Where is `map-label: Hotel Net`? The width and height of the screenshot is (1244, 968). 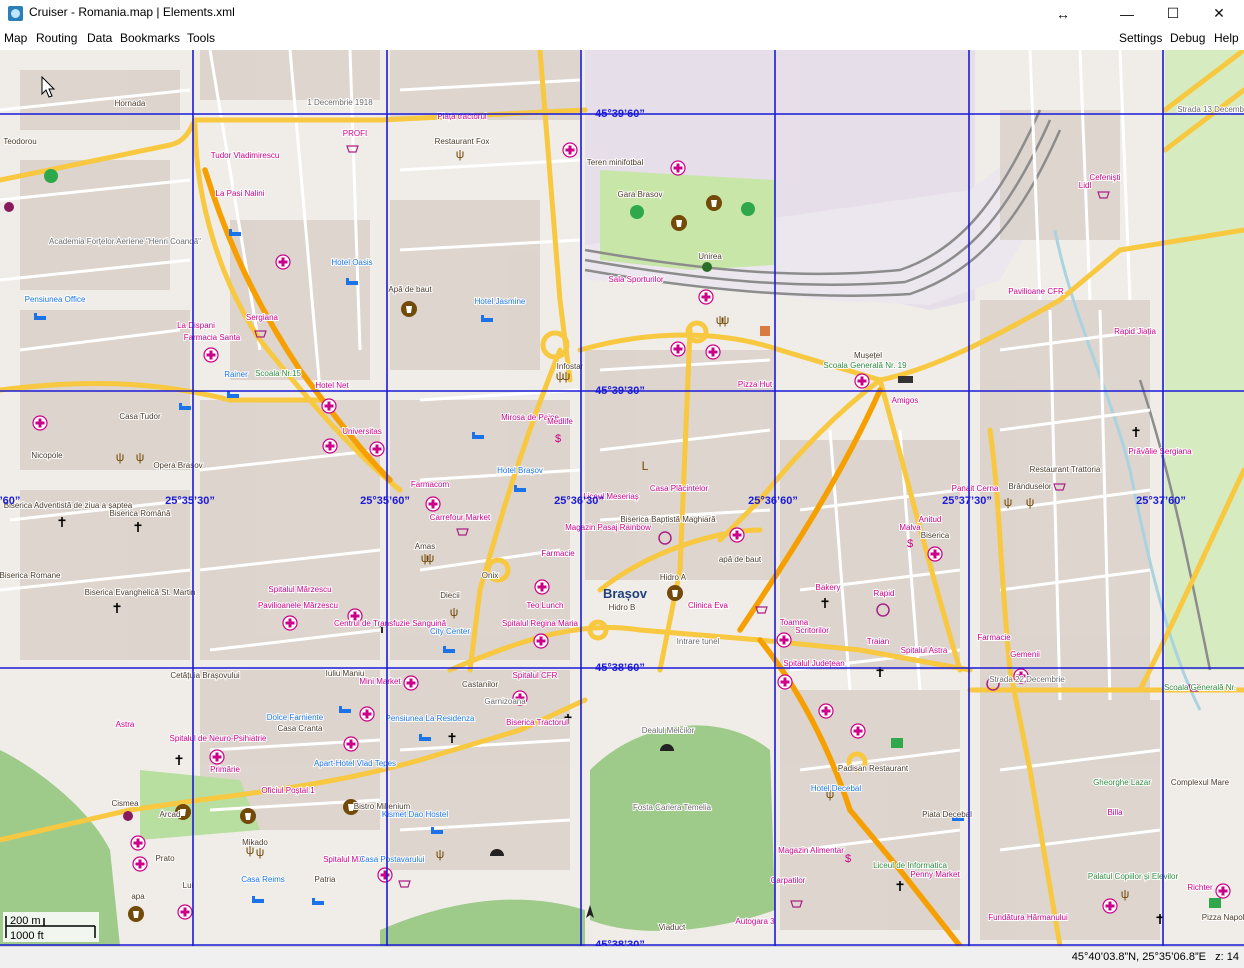 map-label: Hotel Net is located at coordinates (332, 385).